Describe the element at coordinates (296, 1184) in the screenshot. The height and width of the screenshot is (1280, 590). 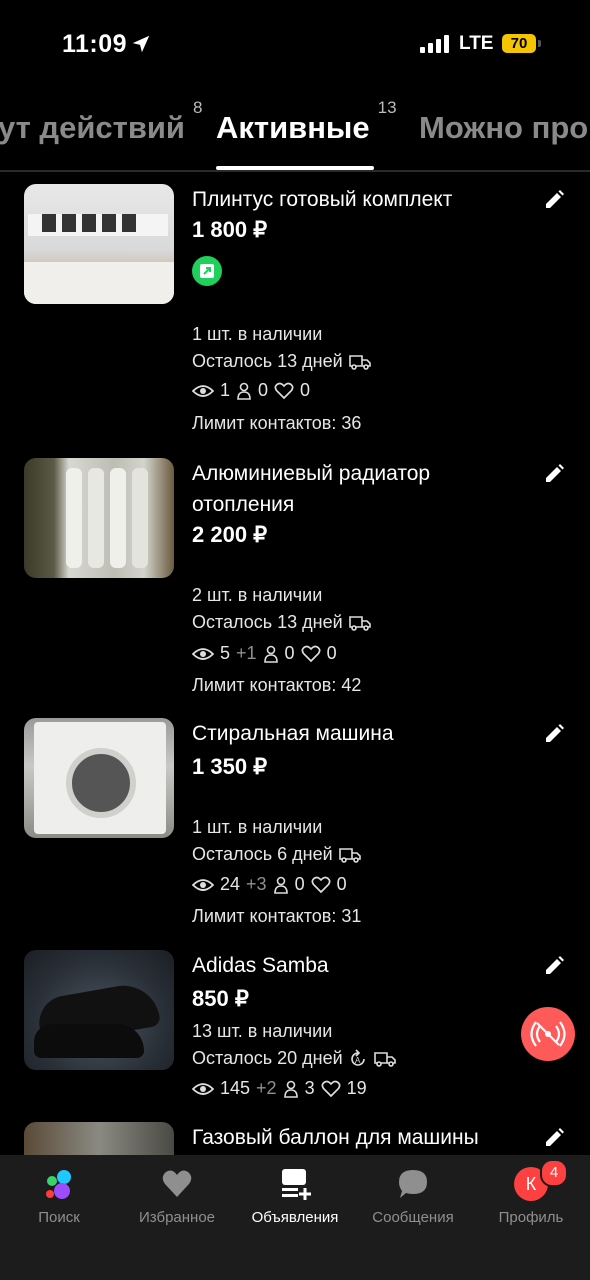
I see `listings-icon` at that location.